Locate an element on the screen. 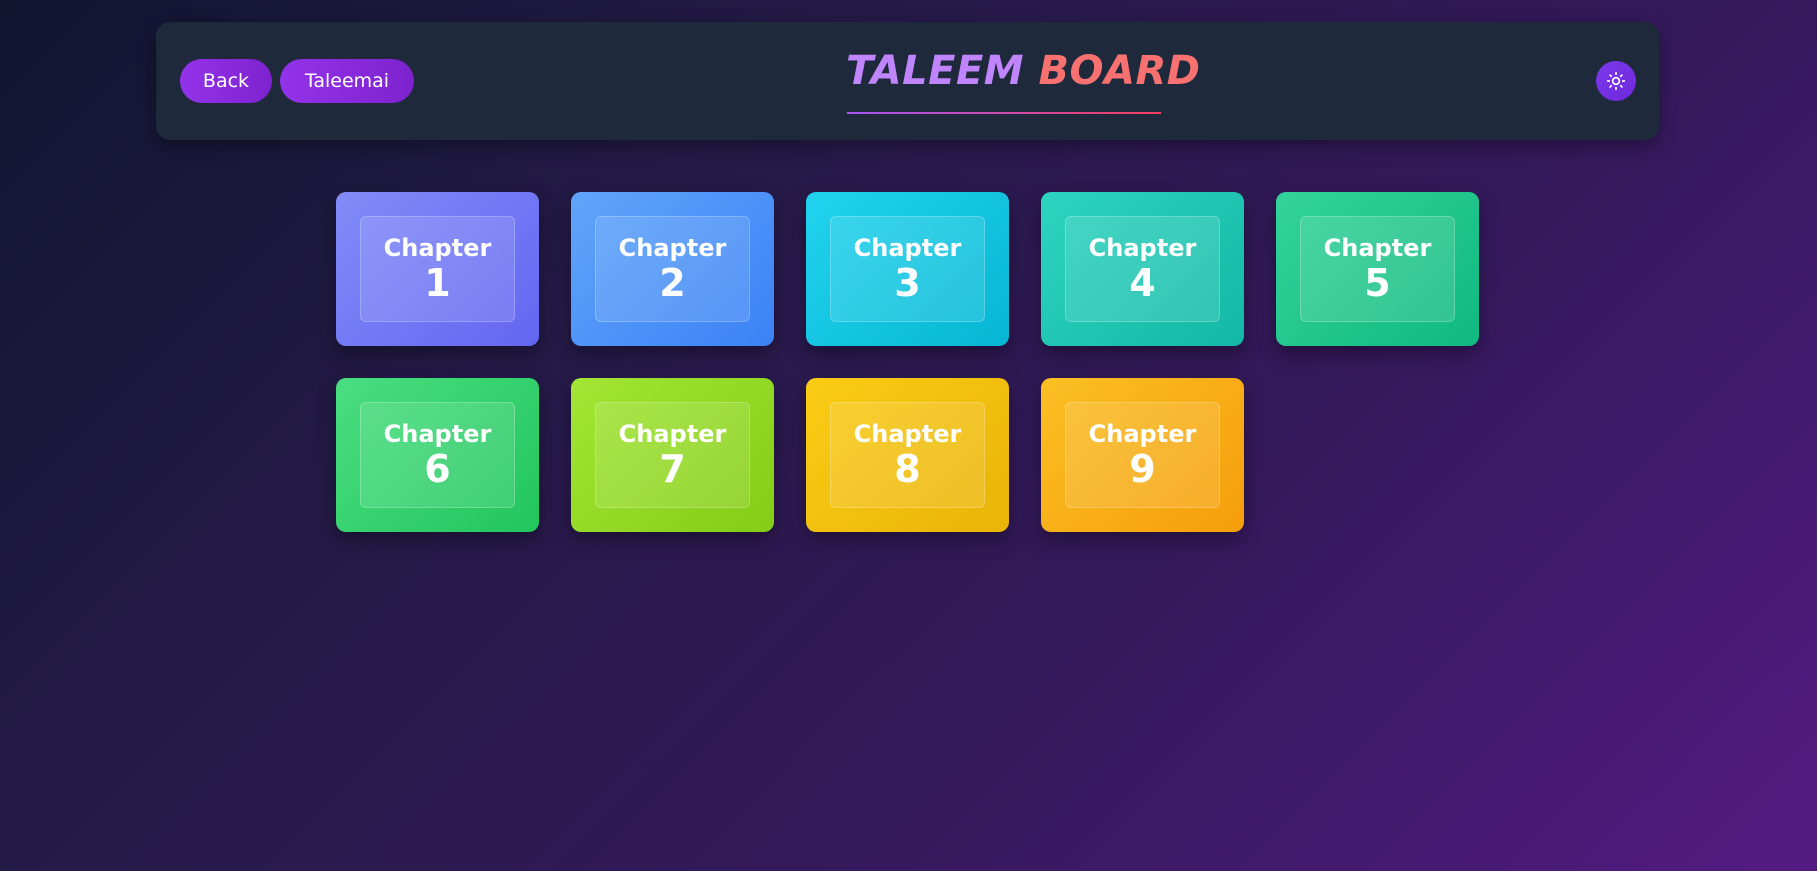 Image resolution: width=1817 pixels, height=871 pixels. chapter-card-inner: Chapter 8 is located at coordinates (907, 455).